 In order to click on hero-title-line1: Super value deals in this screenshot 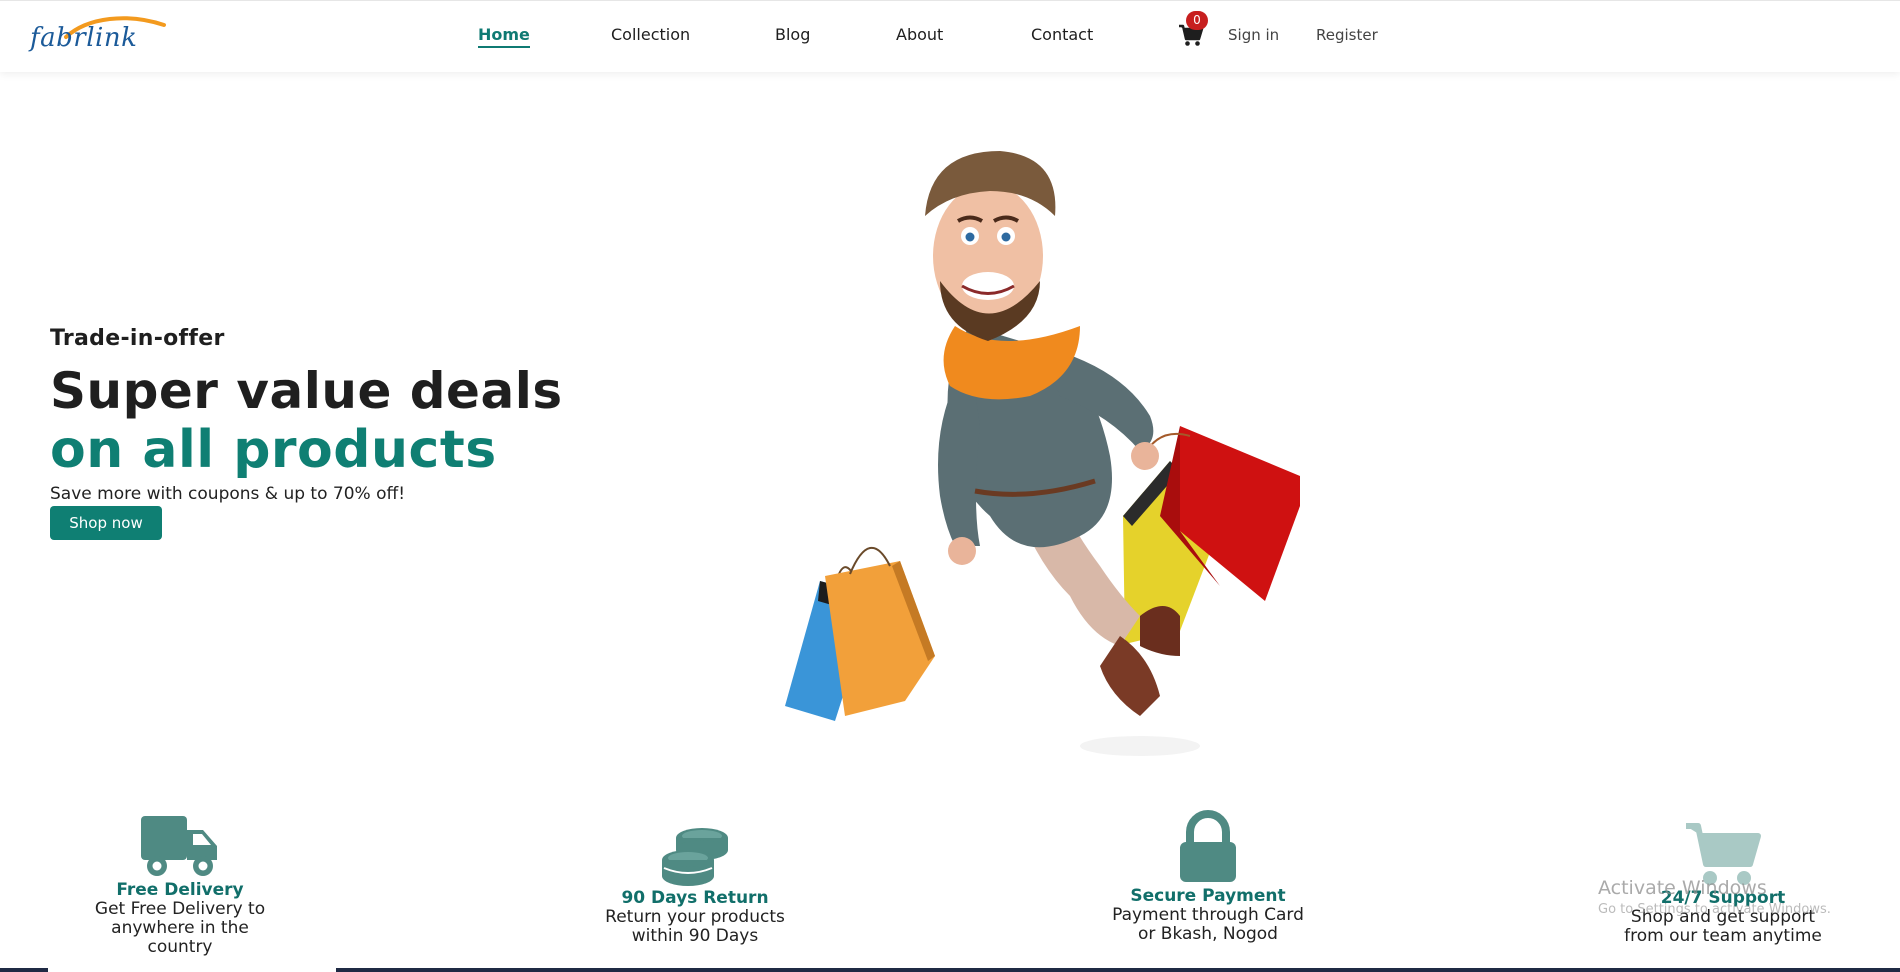, I will do `click(306, 391)`.